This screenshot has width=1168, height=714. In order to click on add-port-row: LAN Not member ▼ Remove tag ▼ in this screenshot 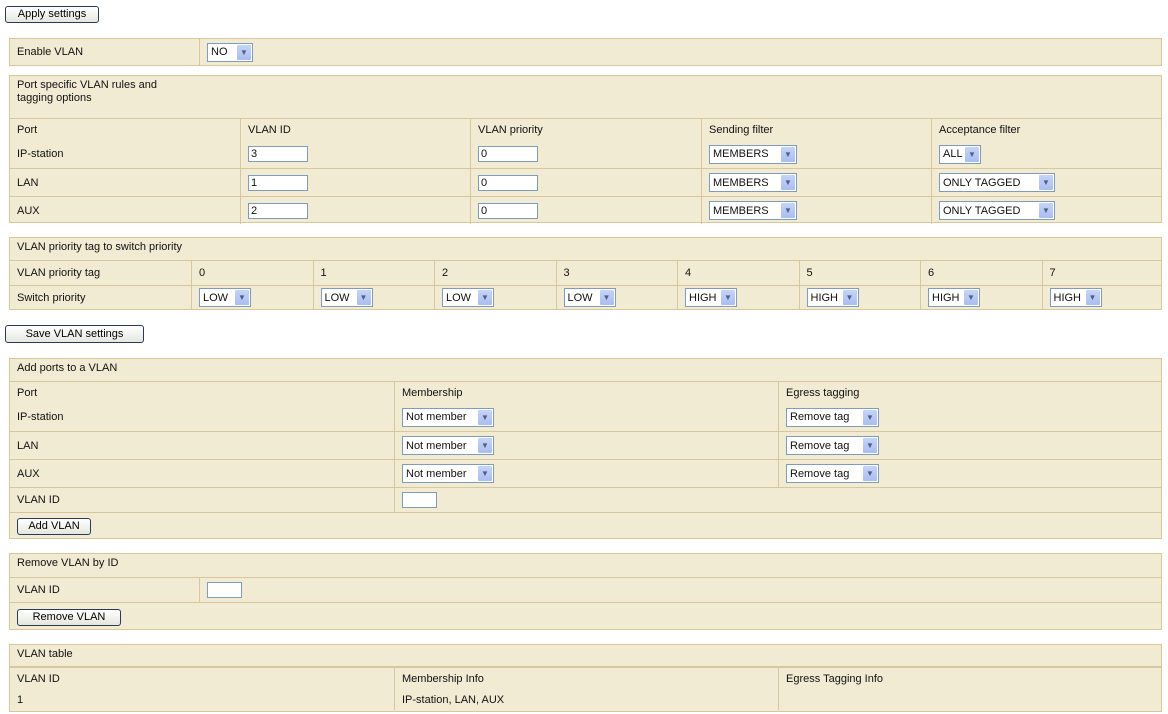, I will do `click(585, 445)`.